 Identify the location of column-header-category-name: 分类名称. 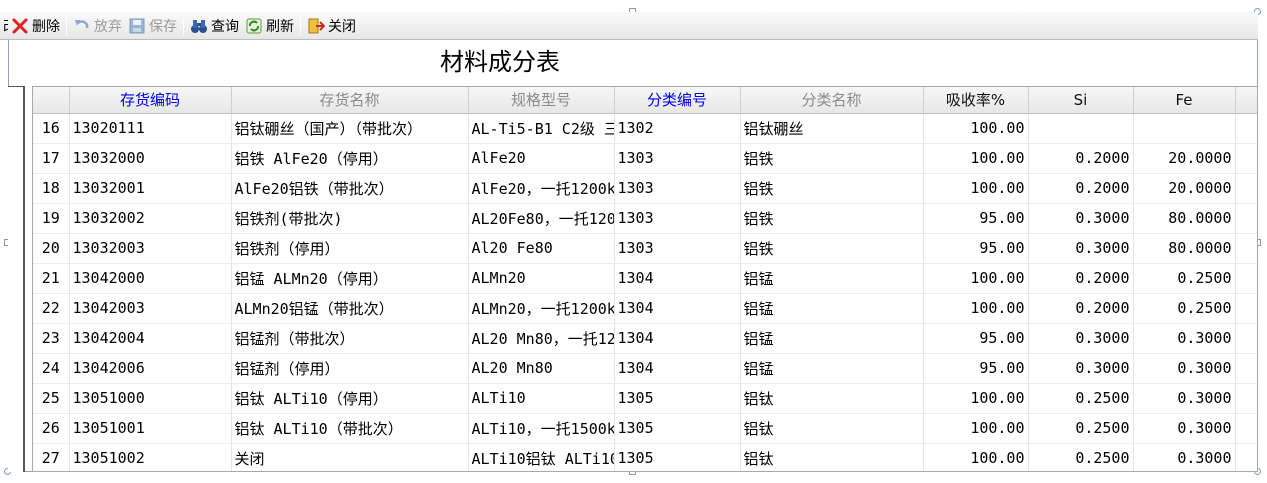
(832, 100).